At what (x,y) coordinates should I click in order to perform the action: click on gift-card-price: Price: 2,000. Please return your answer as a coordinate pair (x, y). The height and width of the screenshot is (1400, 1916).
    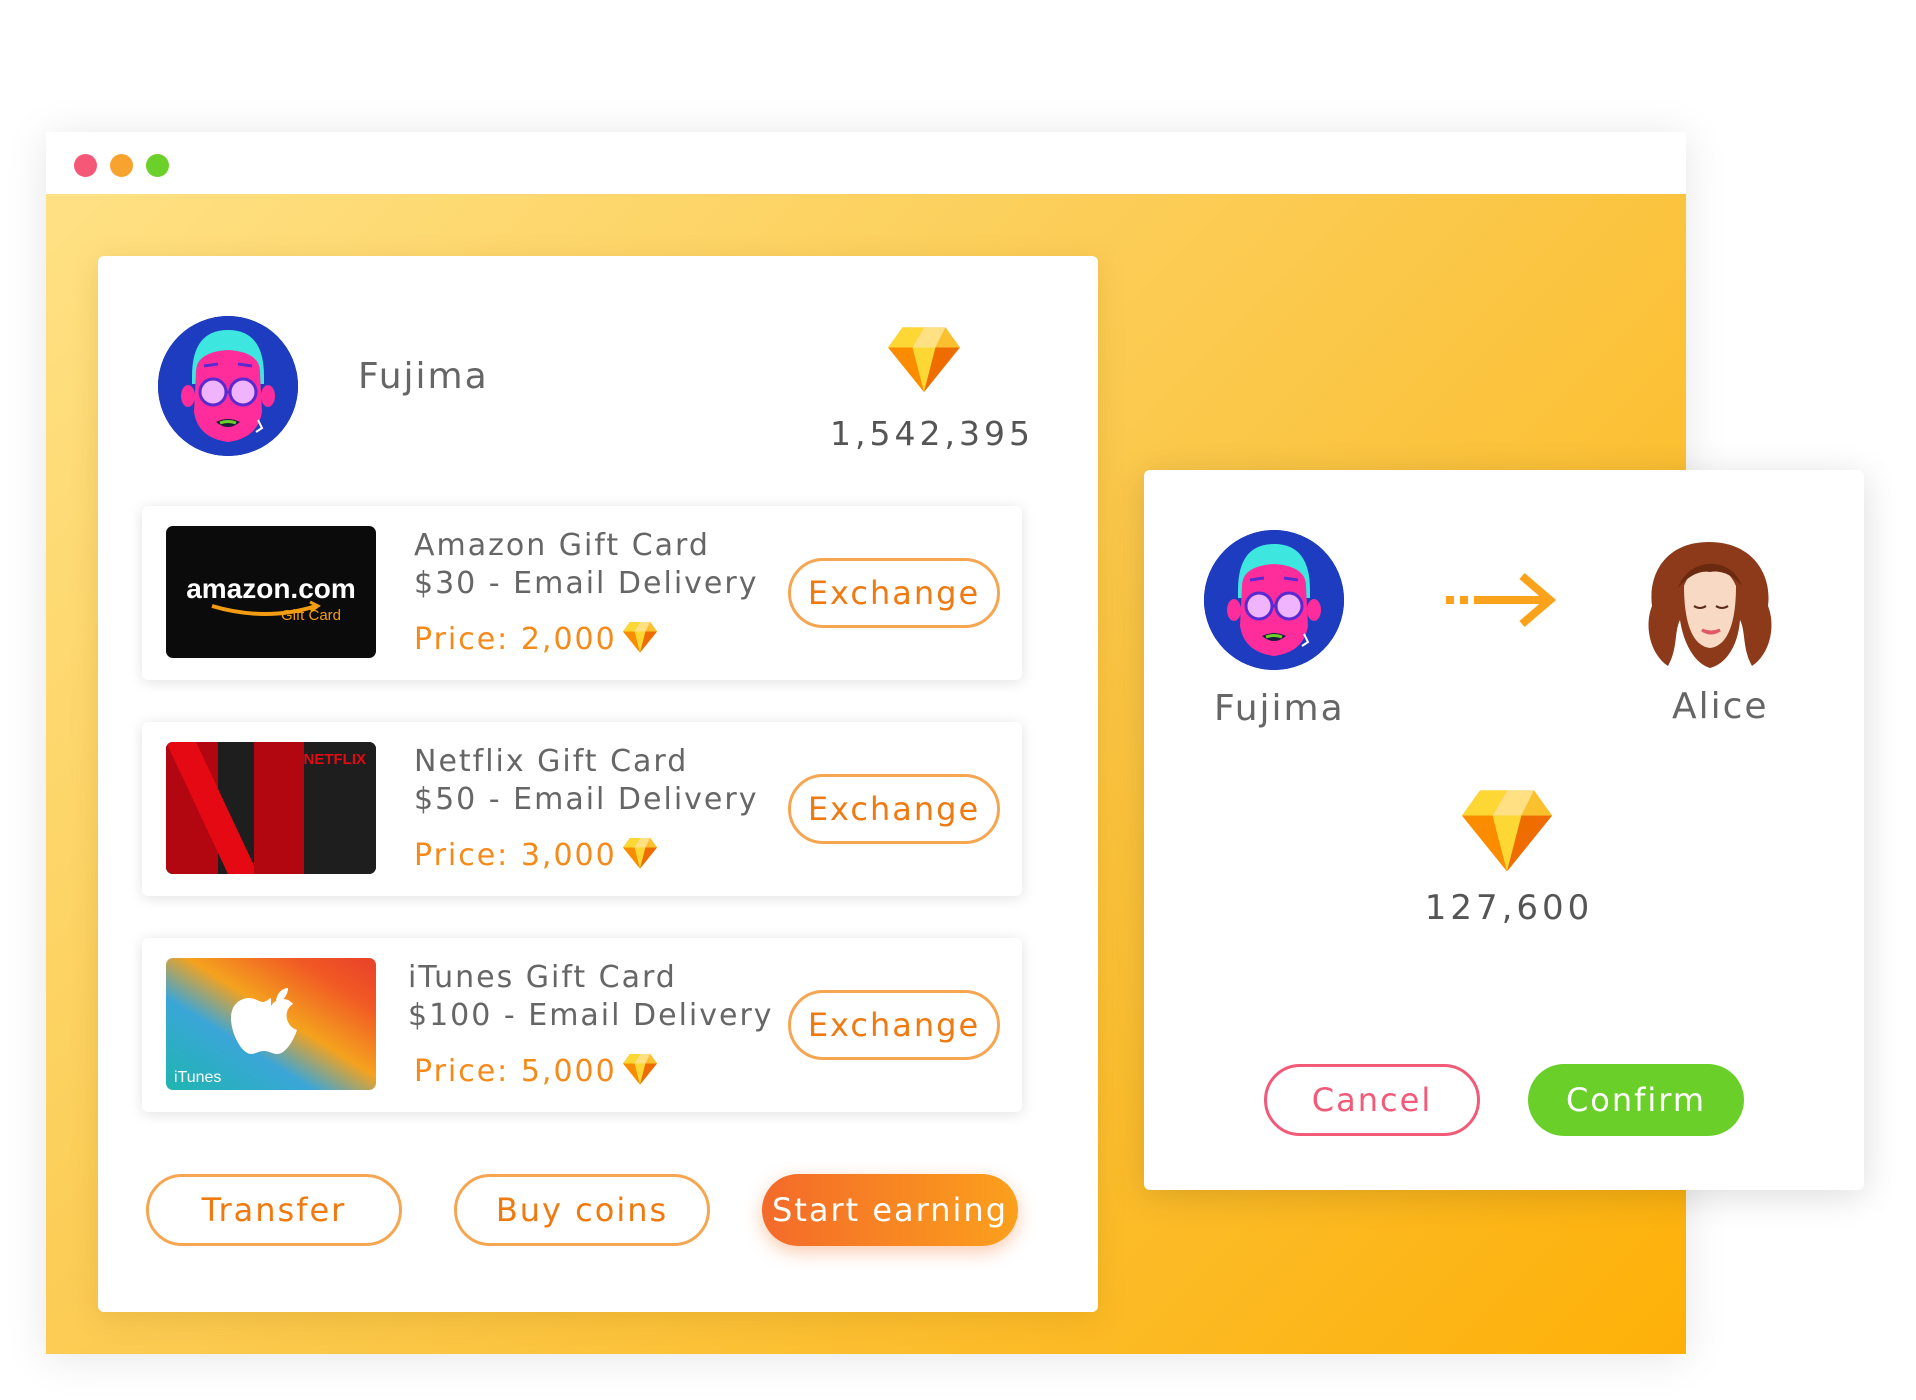
    Looking at the image, I should click on (535, 639).